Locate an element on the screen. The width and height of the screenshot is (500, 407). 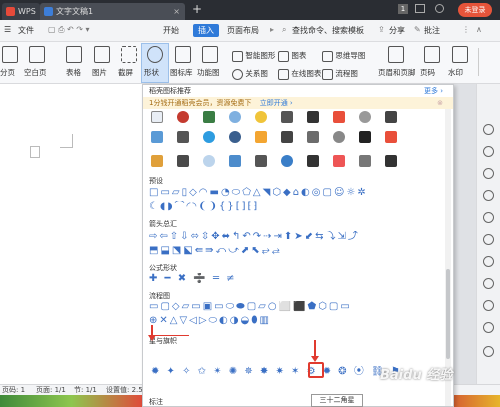
coin-icon is located at coordinates (235, 137).